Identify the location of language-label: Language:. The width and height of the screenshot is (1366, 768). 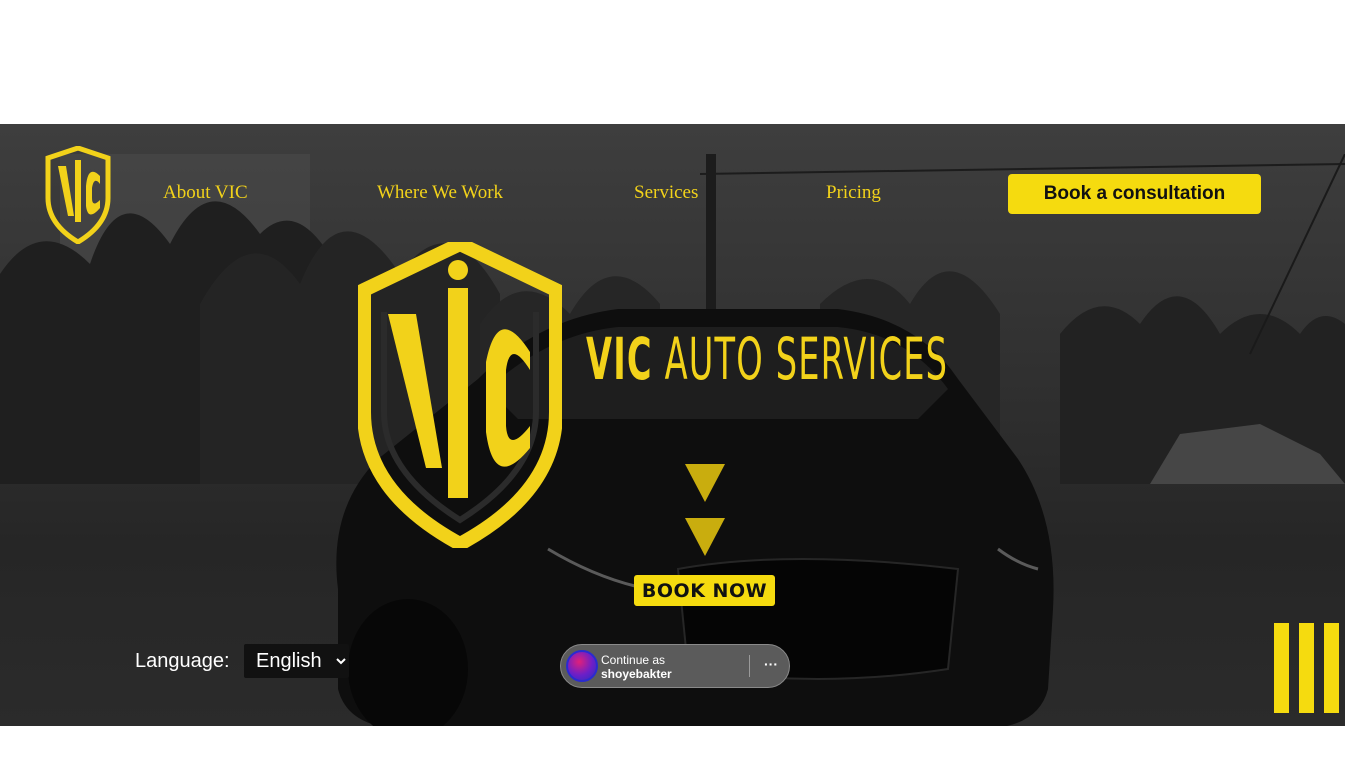
(182, 661).